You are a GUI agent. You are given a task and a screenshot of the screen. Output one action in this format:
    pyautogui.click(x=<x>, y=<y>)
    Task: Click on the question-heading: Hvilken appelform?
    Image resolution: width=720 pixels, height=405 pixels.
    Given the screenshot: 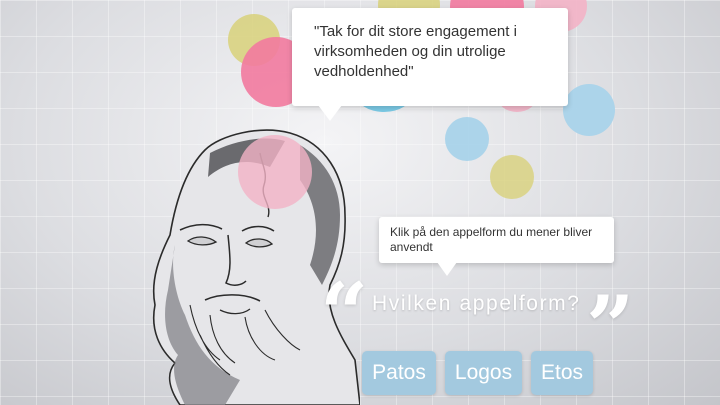 What is the action you would take?
    pyautogui.click(x=476, y=303)
    